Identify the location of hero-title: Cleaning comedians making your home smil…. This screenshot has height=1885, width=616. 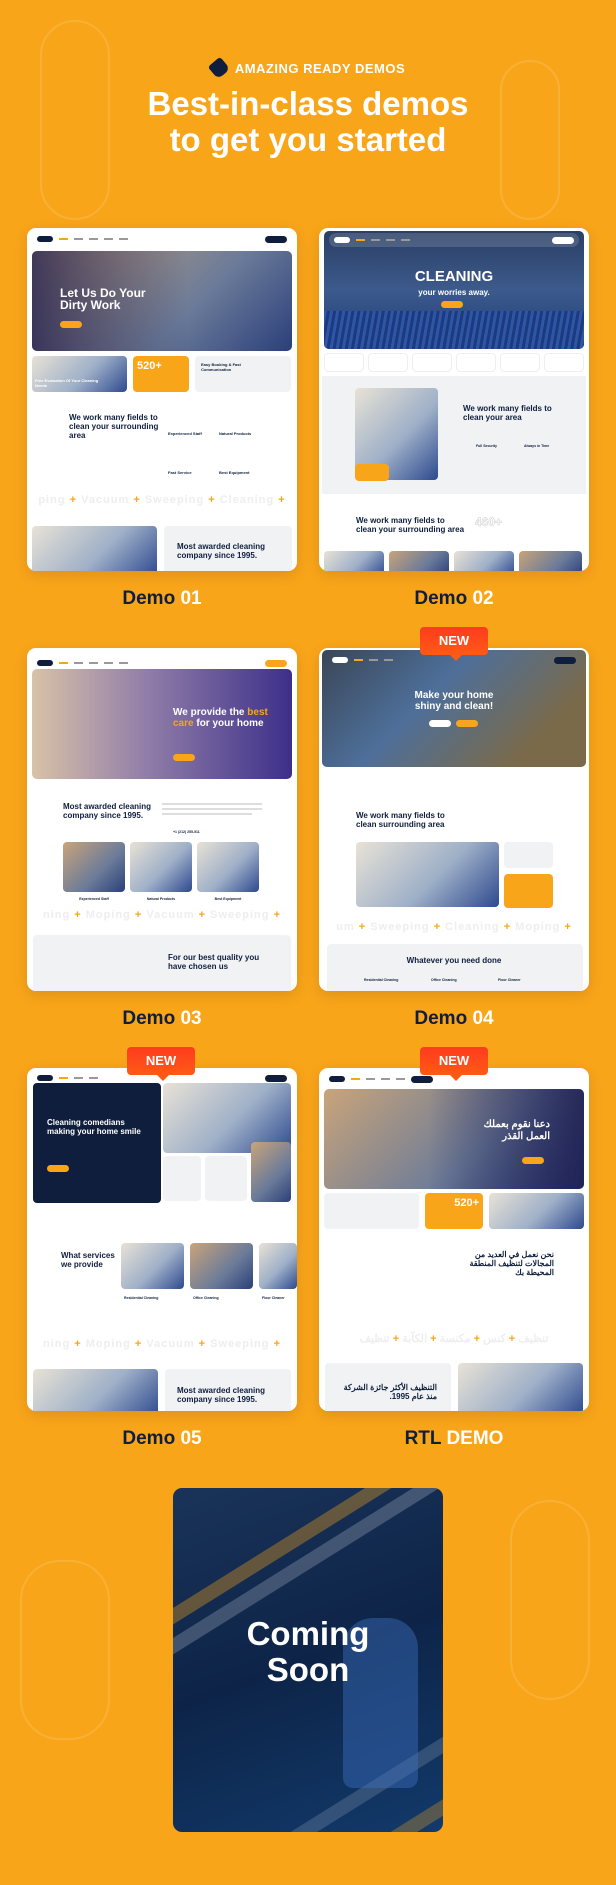
(94, 1127).